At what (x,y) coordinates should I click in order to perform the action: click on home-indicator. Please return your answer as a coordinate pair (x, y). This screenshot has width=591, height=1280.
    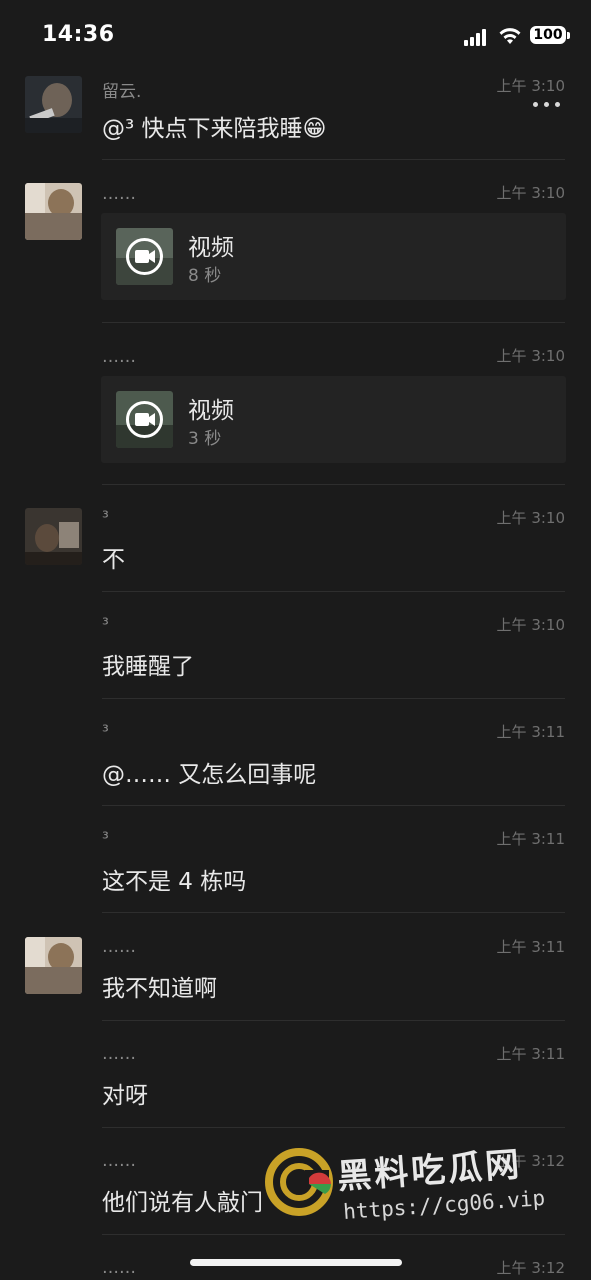
    Looking at the image, I should click on (296, 1262).